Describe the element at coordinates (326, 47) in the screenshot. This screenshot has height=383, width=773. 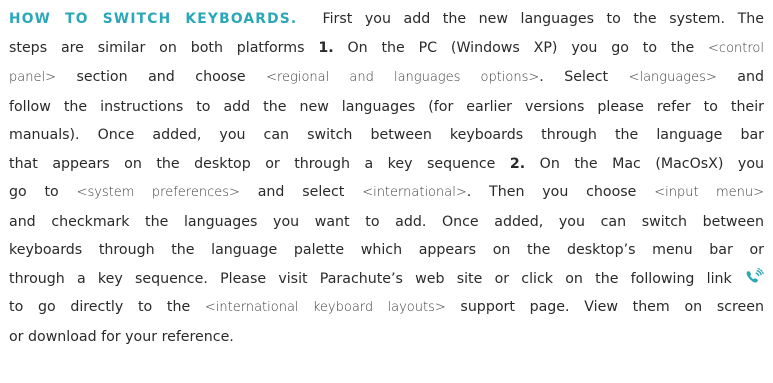
I see `step-number-1: 1.` at that location.